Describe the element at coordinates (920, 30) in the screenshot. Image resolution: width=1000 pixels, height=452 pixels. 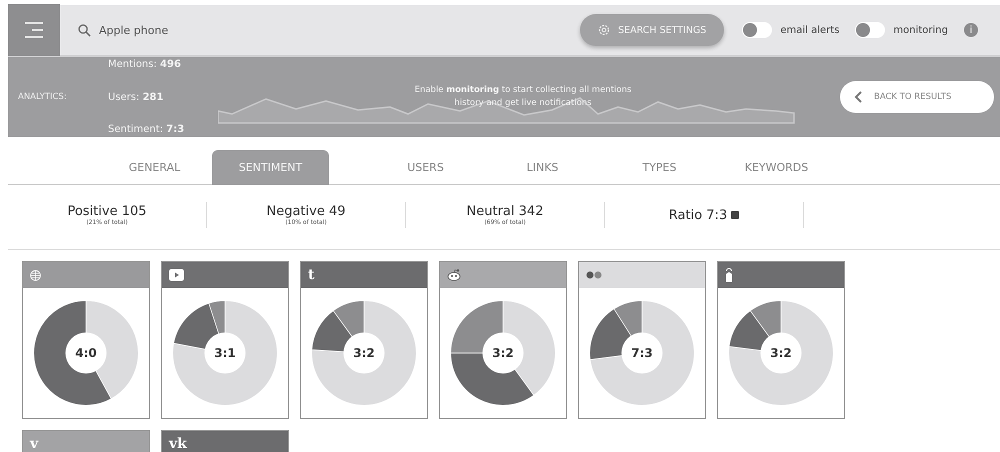
I see `toggle-label: monitoring` at that location.